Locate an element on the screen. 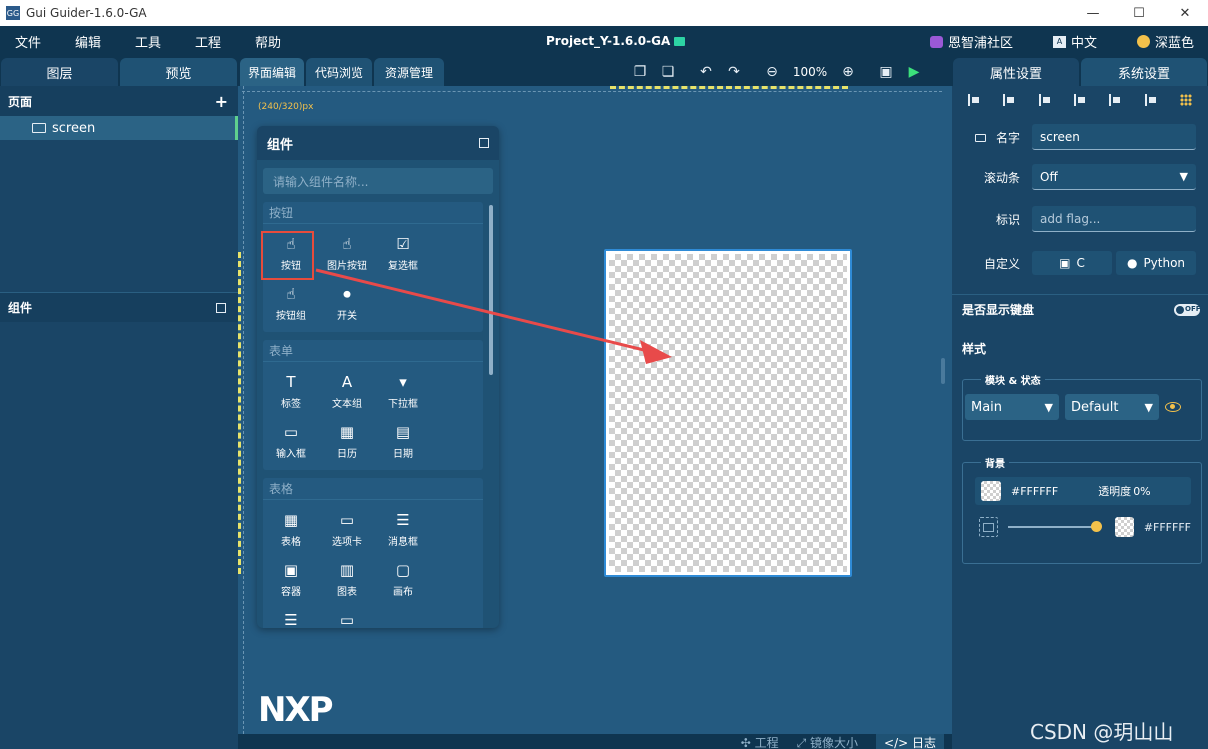 The height and width of the screenshot is (749, 1208). gradient-slider is located at coordinates (1055, 526).